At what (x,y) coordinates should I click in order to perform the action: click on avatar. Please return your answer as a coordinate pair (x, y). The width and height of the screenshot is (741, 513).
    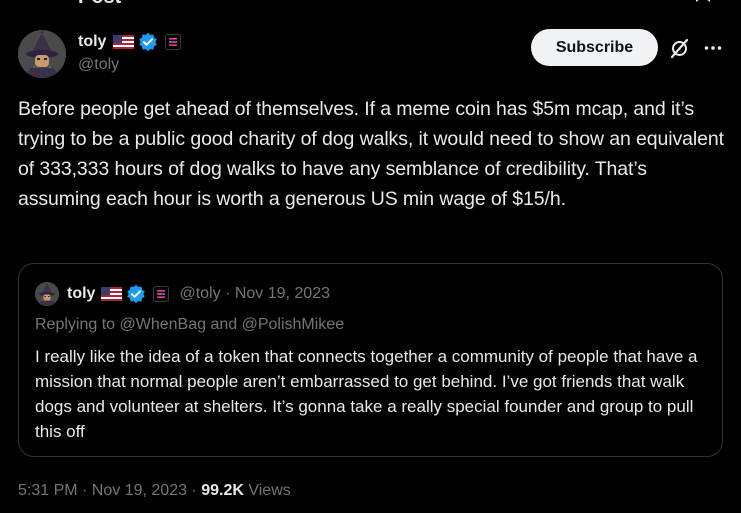
    Looking at the image, I should click on (42, 54).